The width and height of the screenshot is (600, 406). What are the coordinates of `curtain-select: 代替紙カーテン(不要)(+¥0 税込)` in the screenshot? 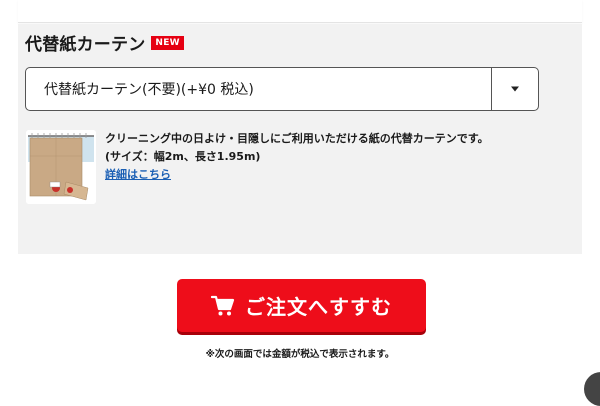 It's located at (282, 89).